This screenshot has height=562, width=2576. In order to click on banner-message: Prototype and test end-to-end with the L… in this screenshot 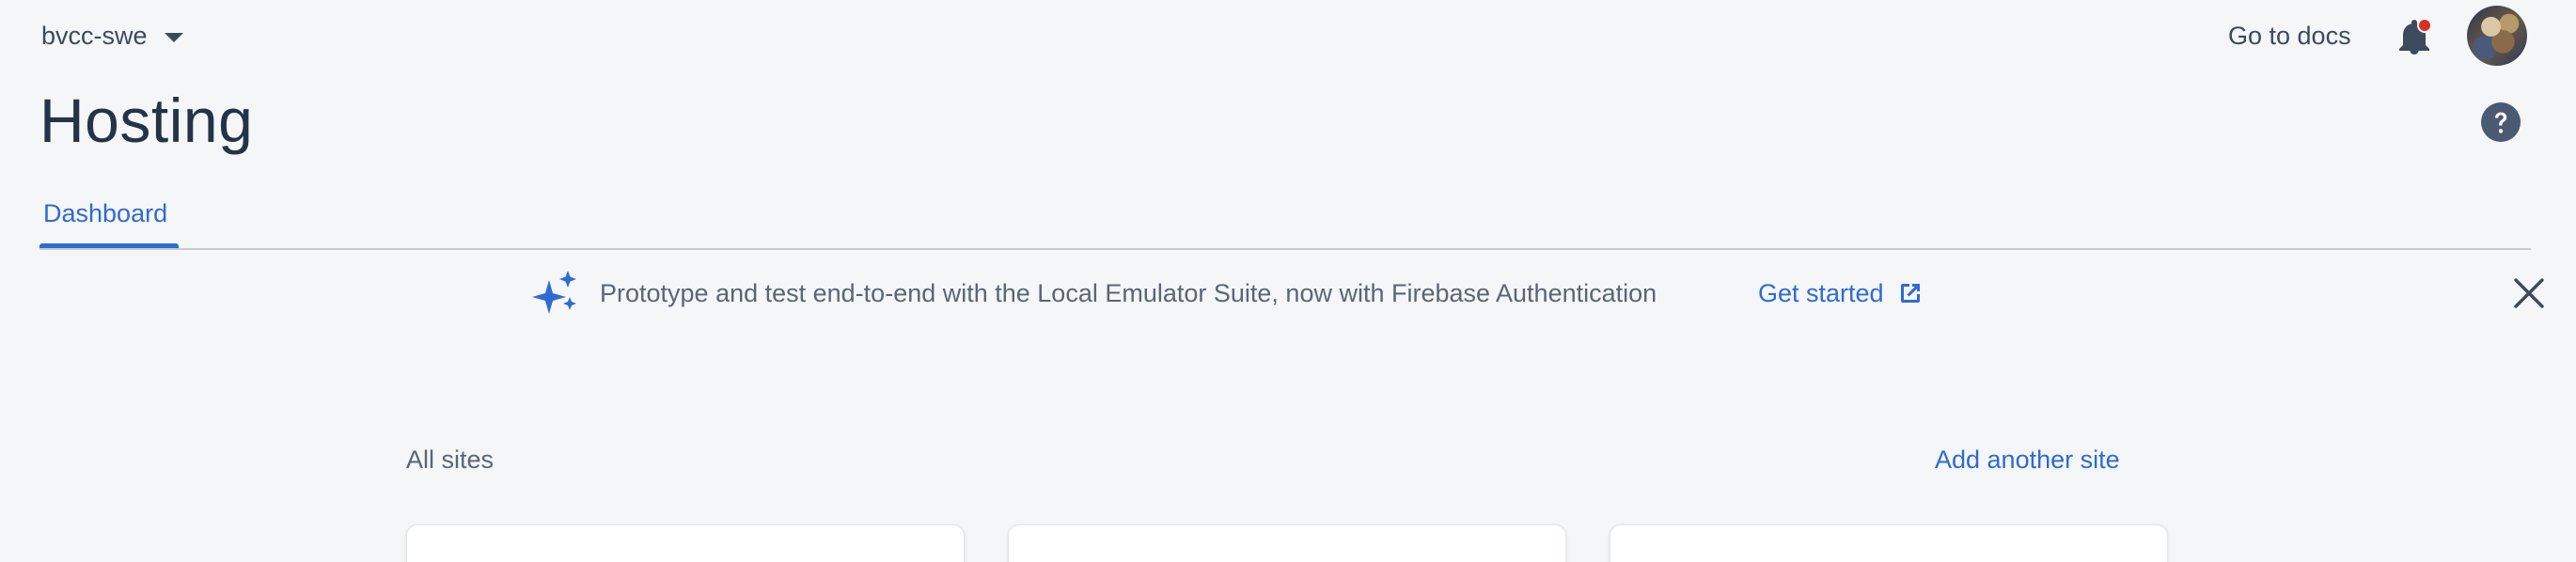, I will do `click(1128, 292)`.